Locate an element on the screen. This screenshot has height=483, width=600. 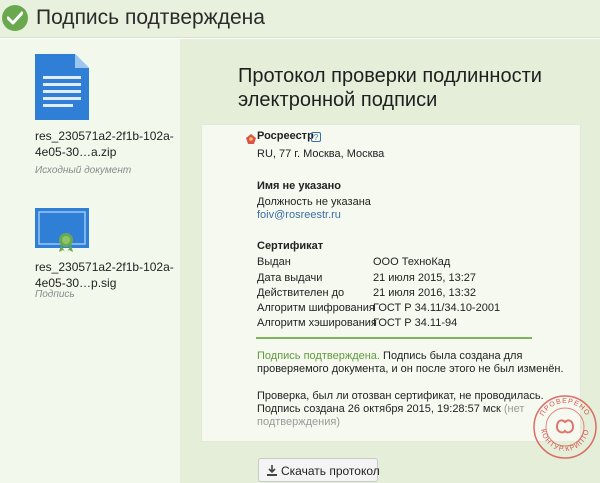
cert-label-issue-date: Дата выдачи is located at coordinates (290, 278).